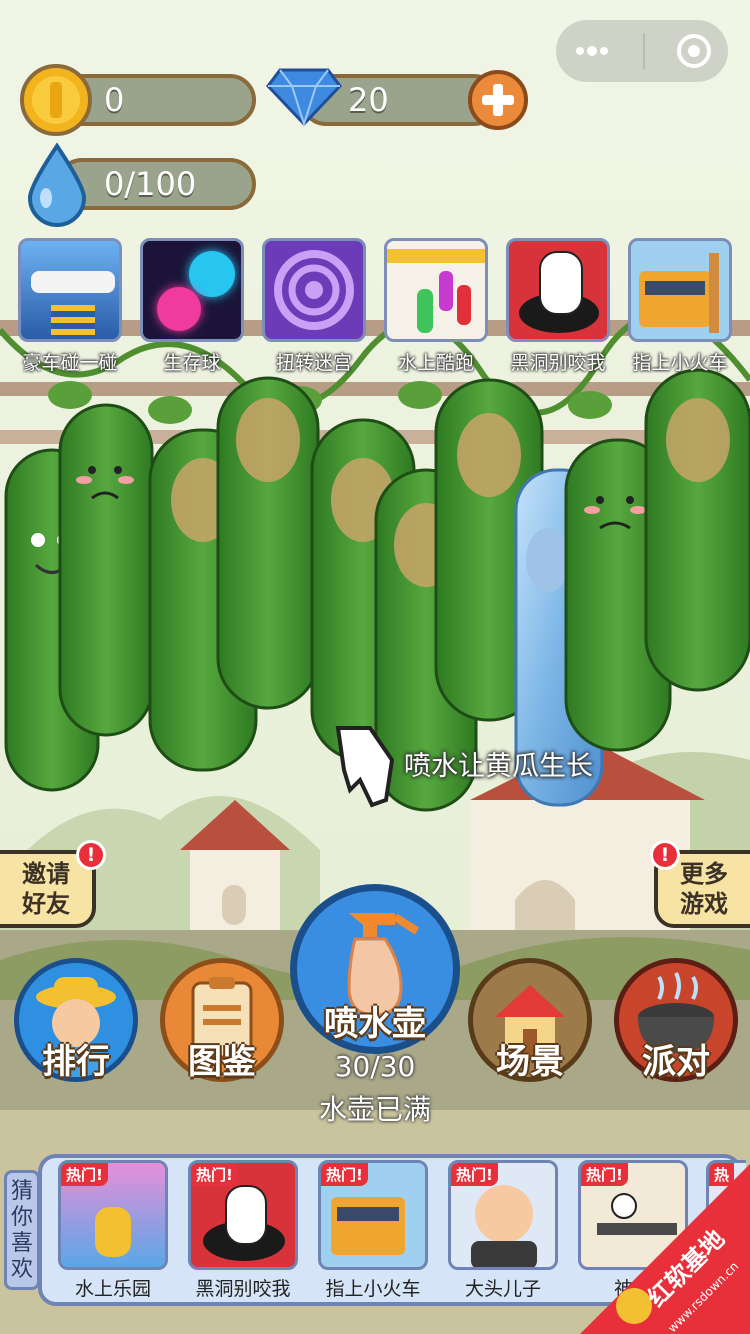 Image resolution: width=750 pixels, height=1334 pixels. Describe the element at coordinates (503, 1215) in the screenshot. I see `big-head-son-thumb: 热门!` at that location.